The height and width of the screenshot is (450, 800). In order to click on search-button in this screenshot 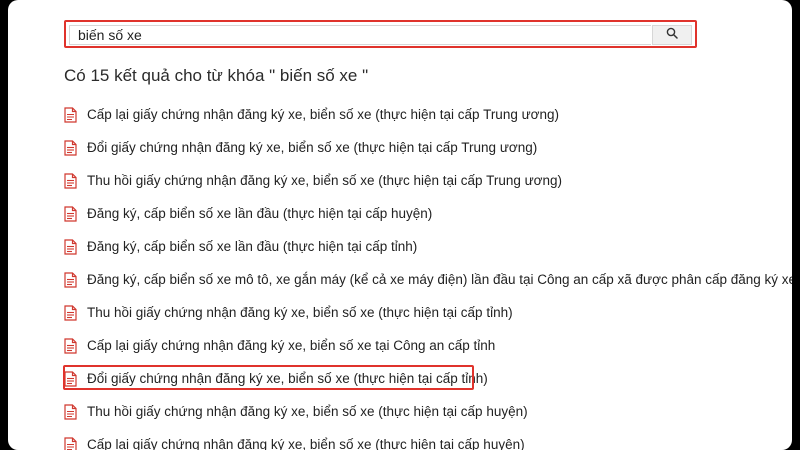, I will do `click(672, 35)`.